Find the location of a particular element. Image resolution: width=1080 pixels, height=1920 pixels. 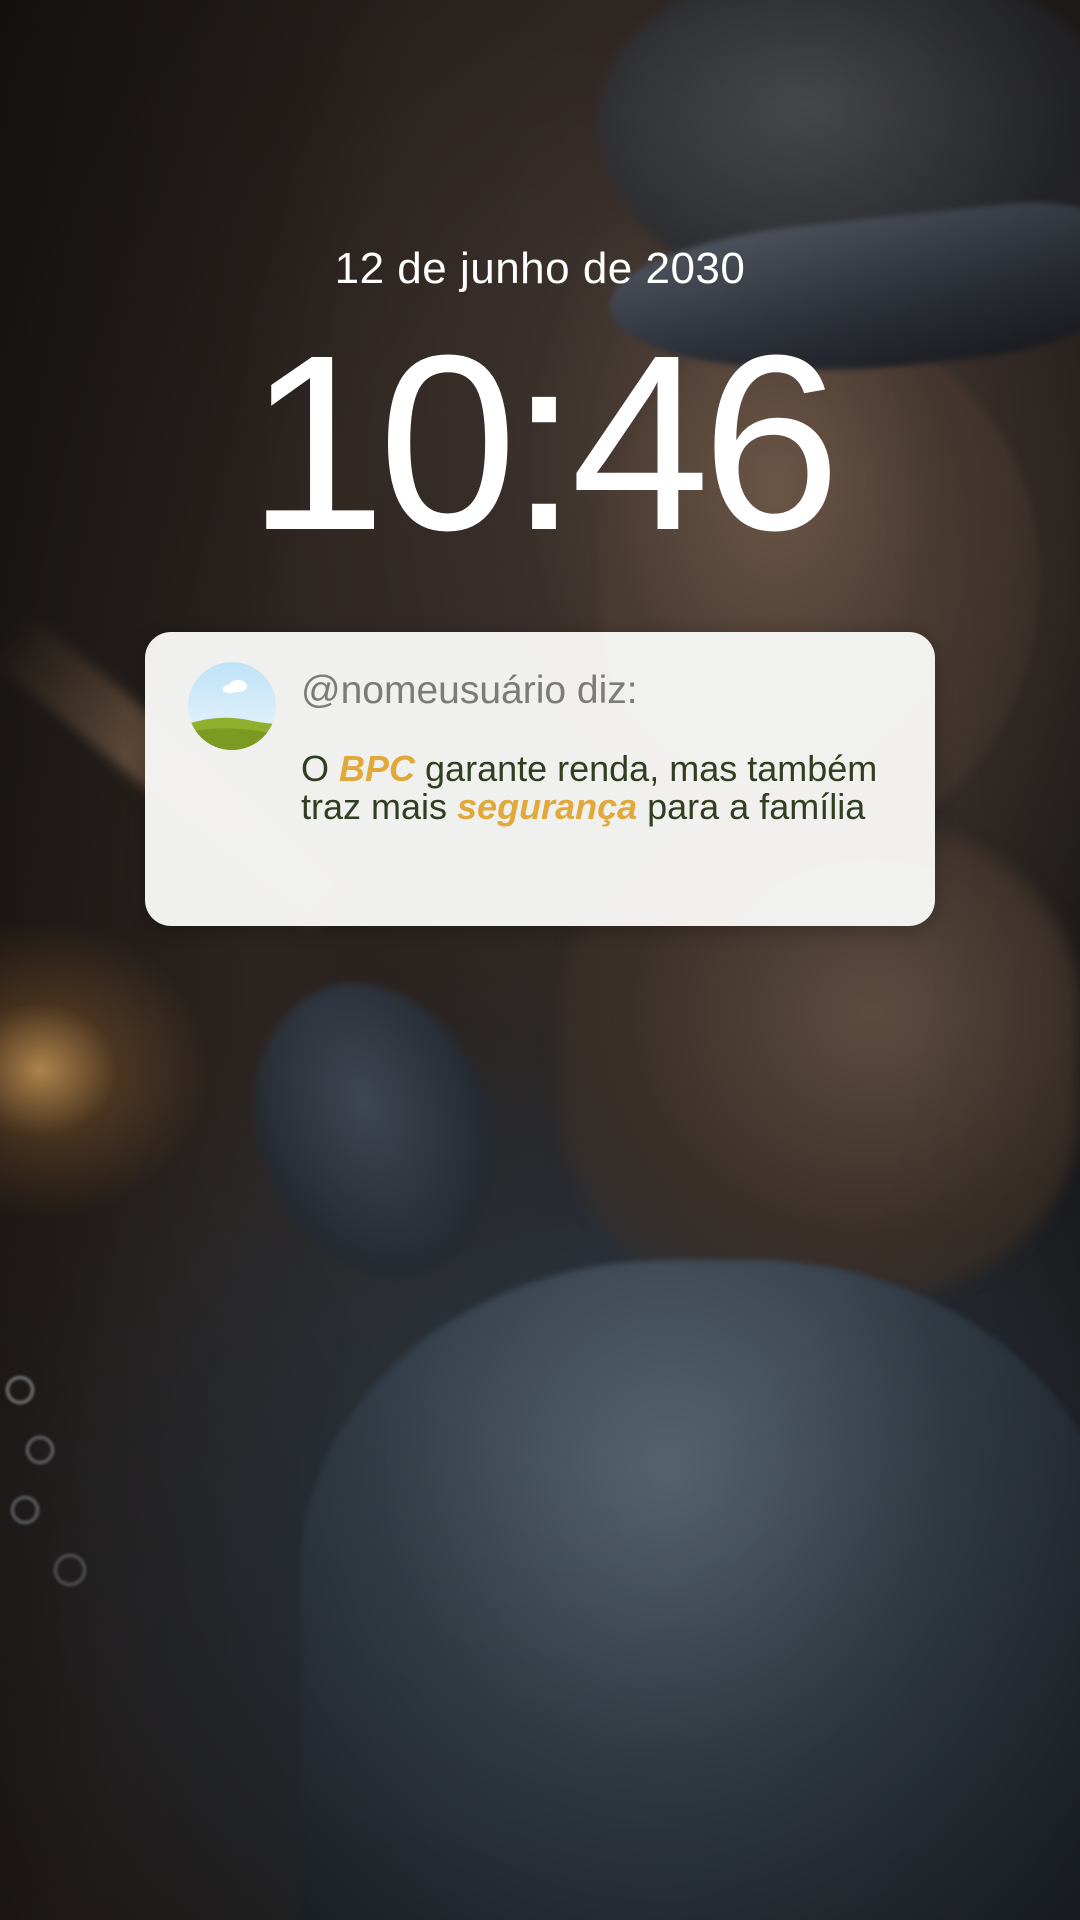

lock-time: 10:46 is located at coordinates (544, 442).